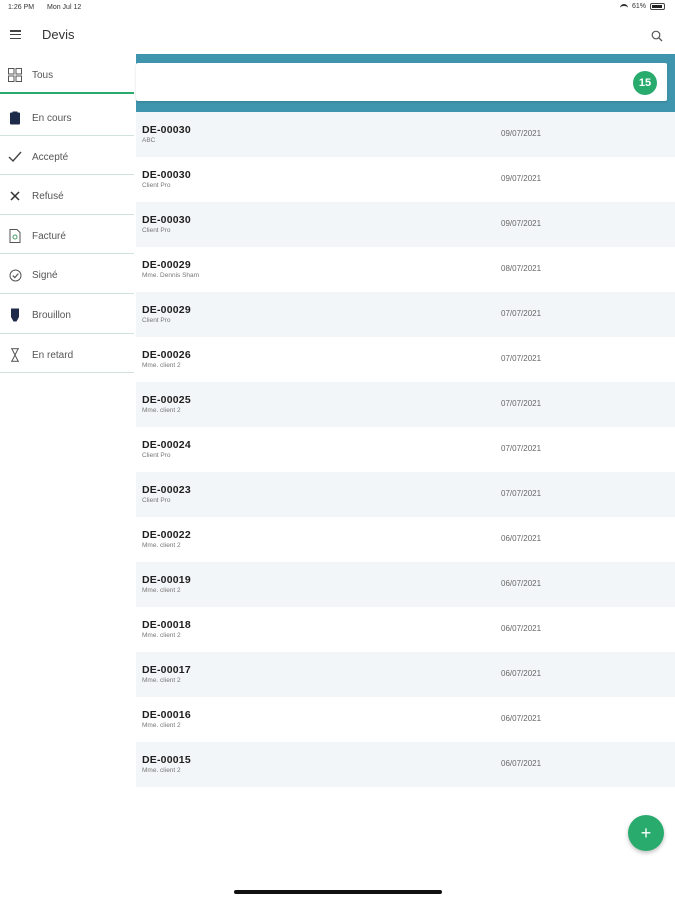 Image resolution: width=675 pixels, height=900 pixels. I want to click on grid-icon, so click(15, 75).